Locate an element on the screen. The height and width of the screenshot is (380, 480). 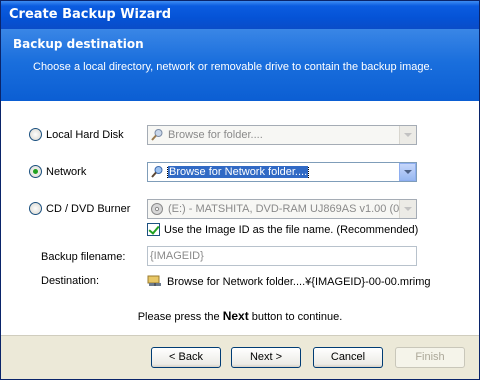
cd-dvd-label: CD / DVD Burner is located at coordinates (88, 208).